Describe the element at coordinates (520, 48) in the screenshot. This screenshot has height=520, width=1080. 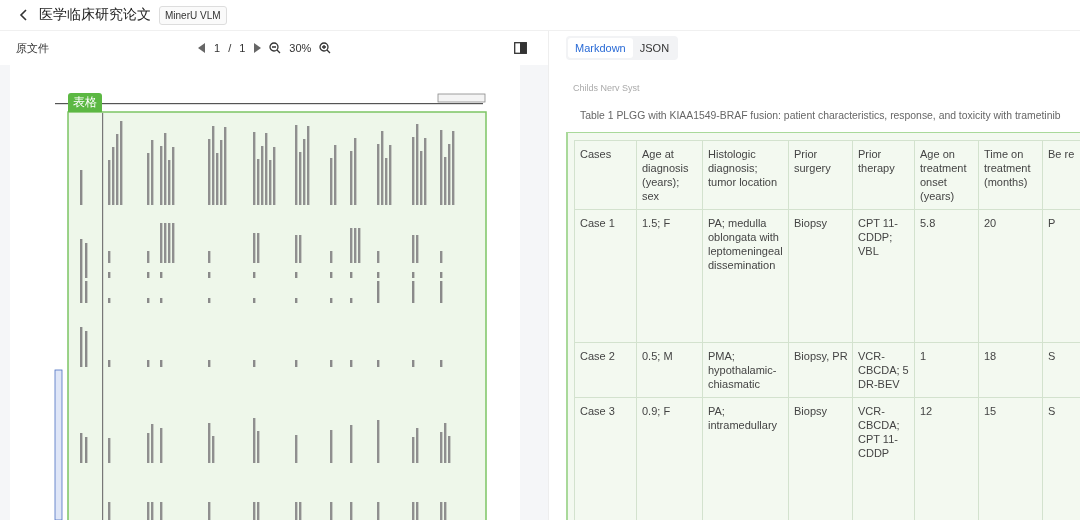
I see `split-view-icon` at that location.